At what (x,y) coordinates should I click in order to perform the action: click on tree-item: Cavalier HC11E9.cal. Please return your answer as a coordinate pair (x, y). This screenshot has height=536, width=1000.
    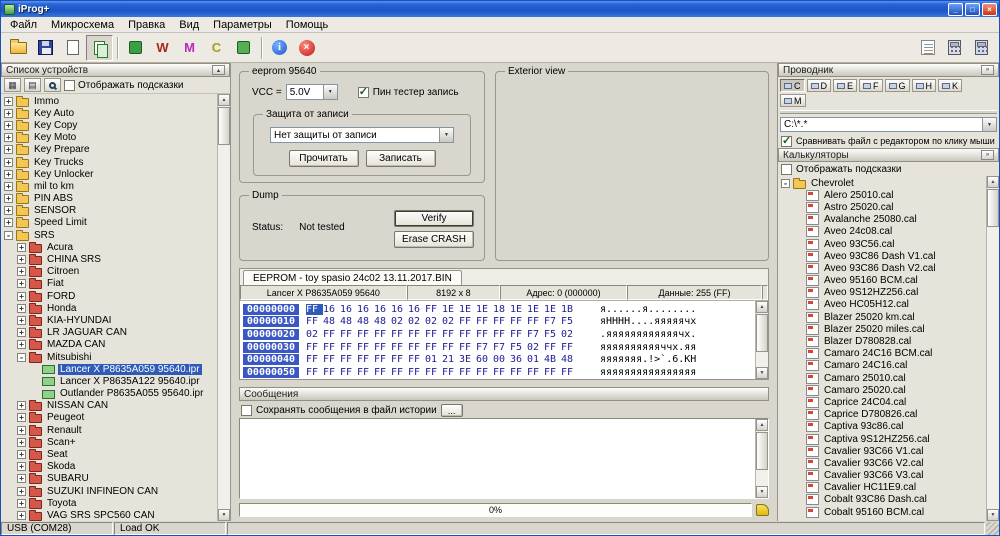
    Looking at the image, I should click on (882, 488).